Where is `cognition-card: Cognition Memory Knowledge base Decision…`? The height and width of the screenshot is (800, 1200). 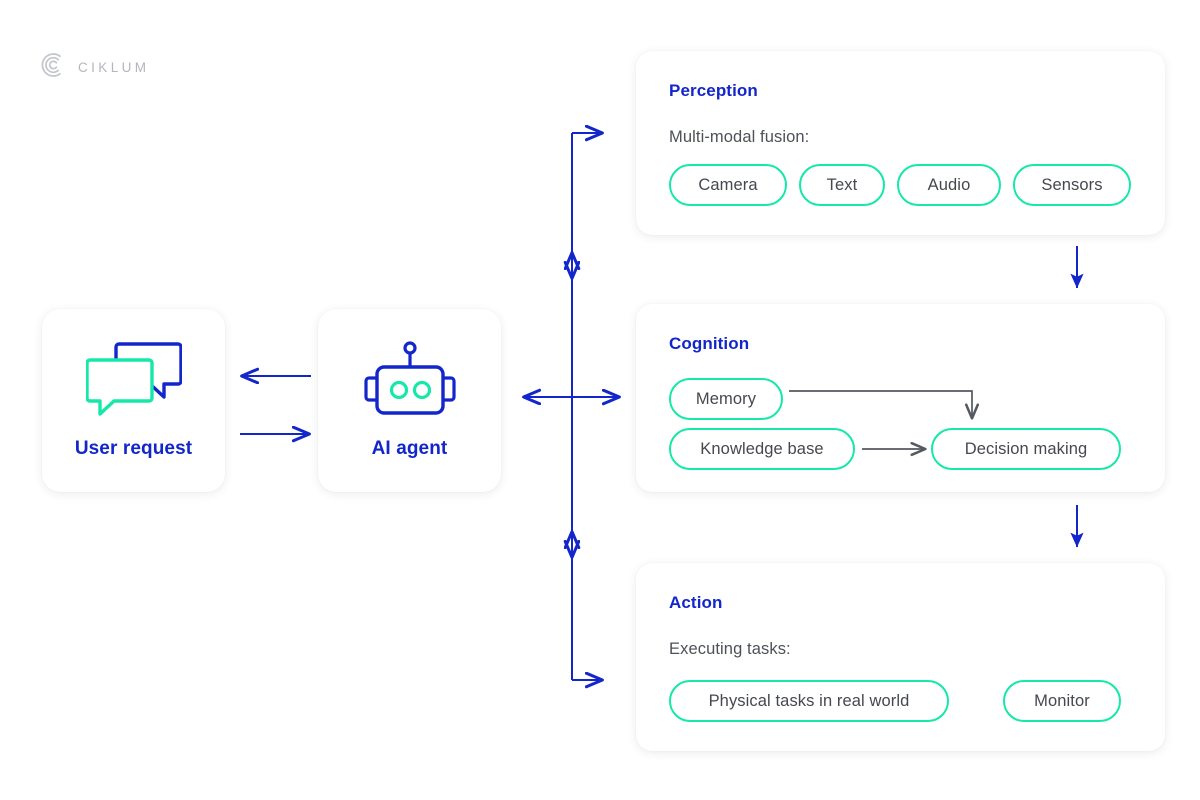 cognition-card: Cognition Memory Knowledge base Decision… is located at coordinates (900, 398).